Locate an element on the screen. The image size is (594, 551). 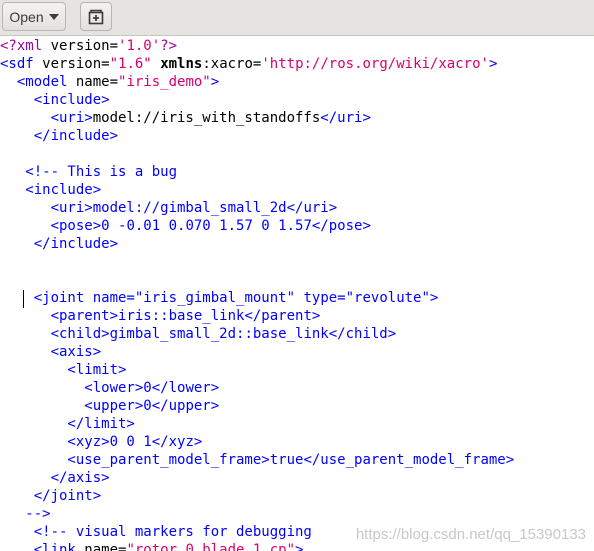
code-line-26: </joint> is located at coordinates (51, 496).